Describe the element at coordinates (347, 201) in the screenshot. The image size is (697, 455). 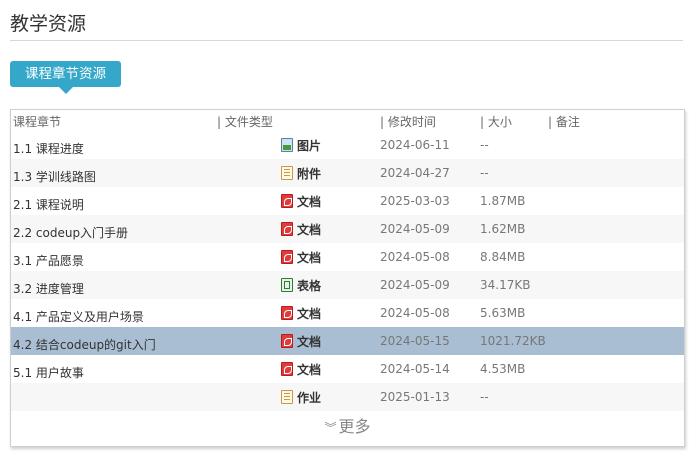
I see `table-row: 2.1 课程说明 文档 2025-03-03 1.87MB` at that location.